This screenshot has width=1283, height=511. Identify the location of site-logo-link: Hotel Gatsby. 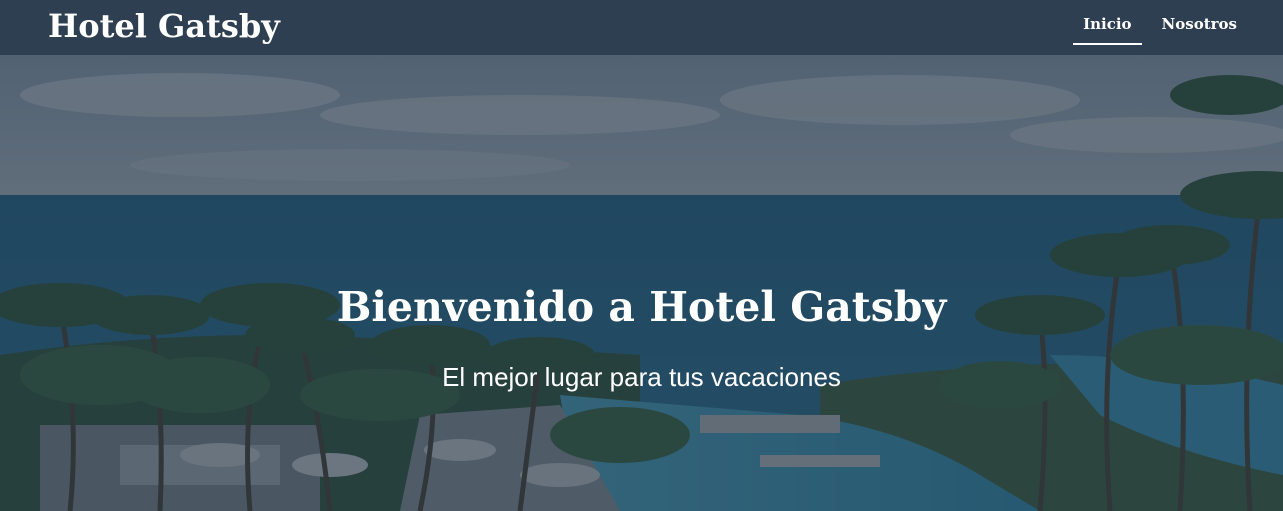
(164, 26).